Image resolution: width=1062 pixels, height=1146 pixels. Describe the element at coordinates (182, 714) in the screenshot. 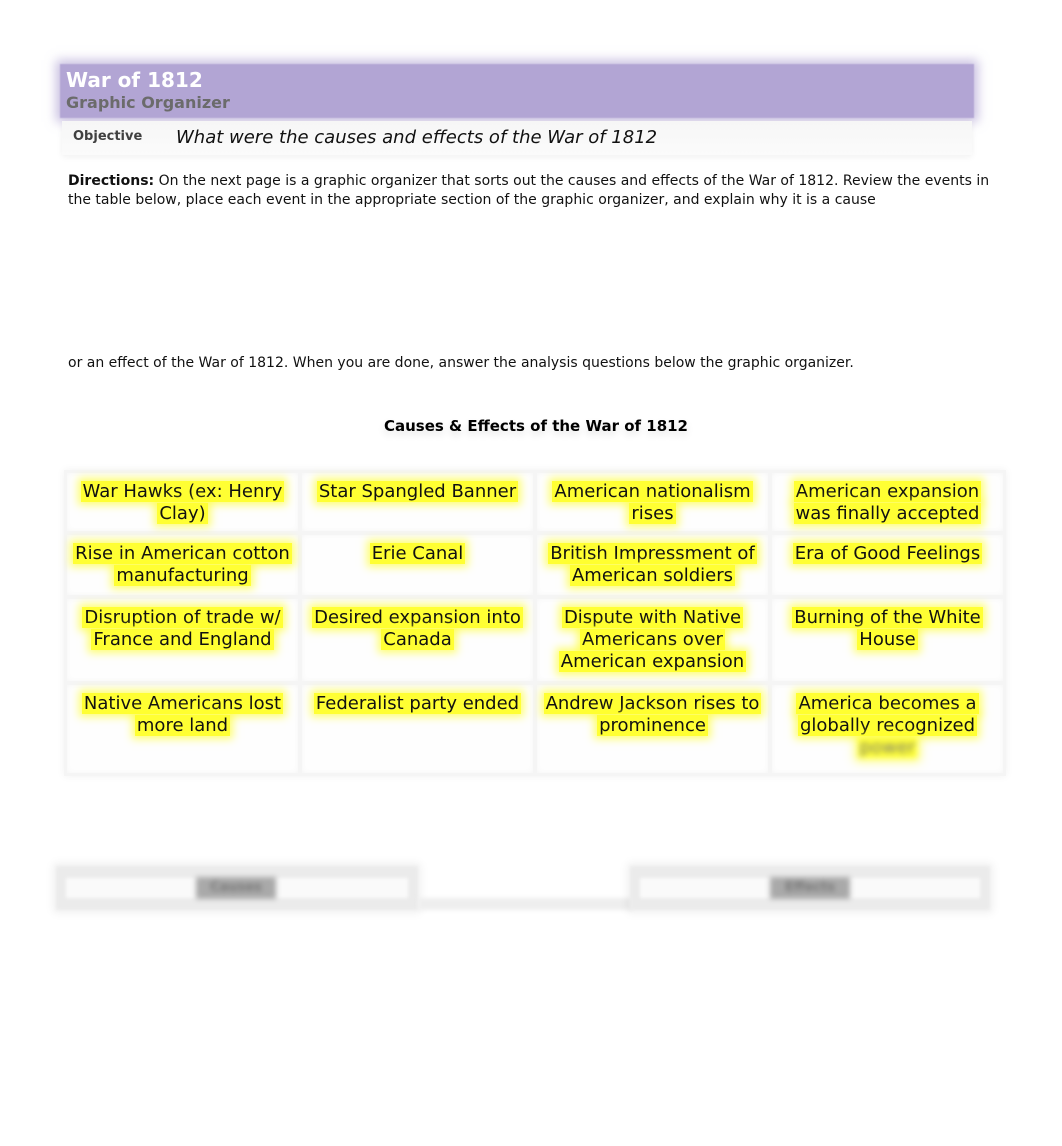

I see `event-text: Native Americans lost more land` at that location.